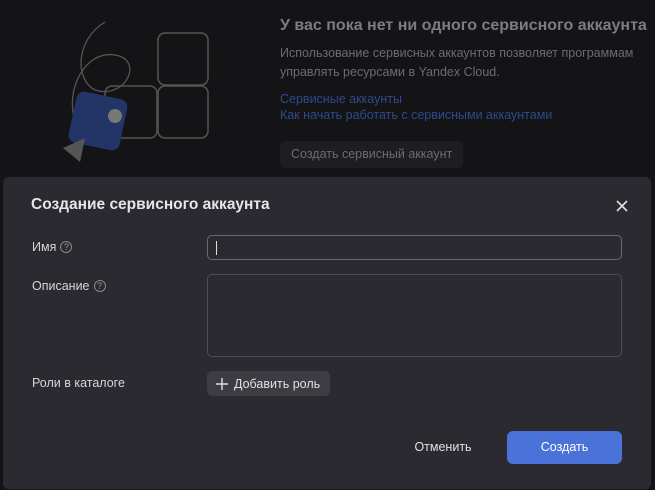  I want to click on plus-icon, so click(222, 383).